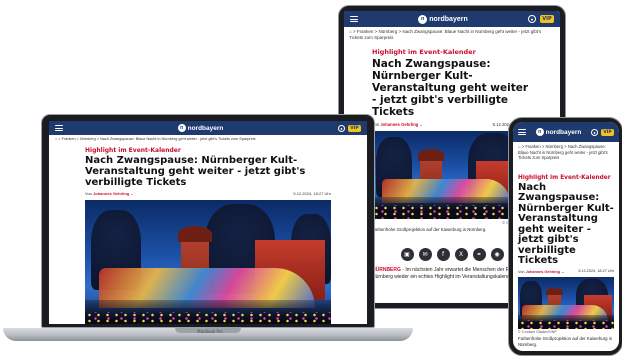 The height and width of the screenshot is (358, 622). What do you see at coordinates (461, 254) in the screenshot?
I see `x-icon: X` at bounding box center [461, 254].